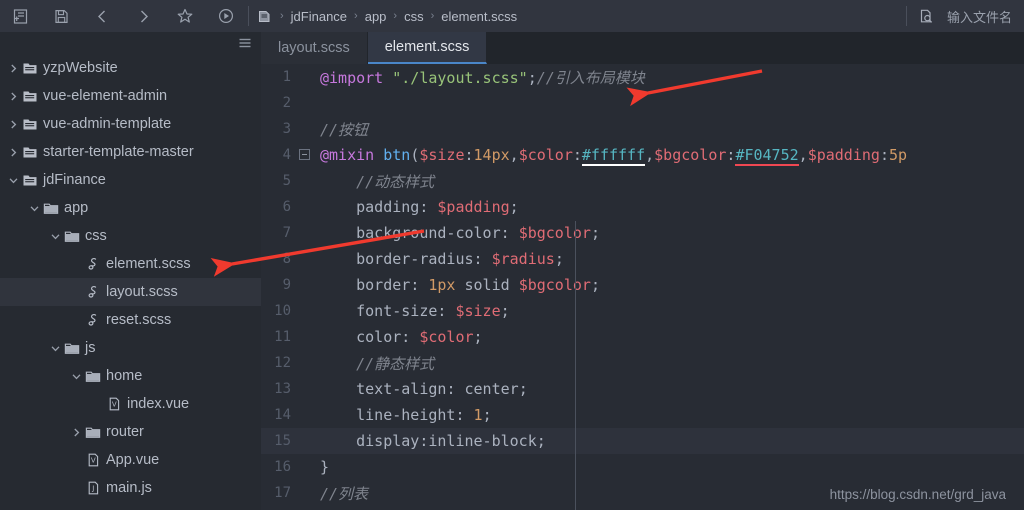 This screenshot has height=510, width=1024. What do you see at coordinates (130, 460) in the screenshot?
I see `tree-item-app-vue: V App.vue` at bounding box center [130, 460].